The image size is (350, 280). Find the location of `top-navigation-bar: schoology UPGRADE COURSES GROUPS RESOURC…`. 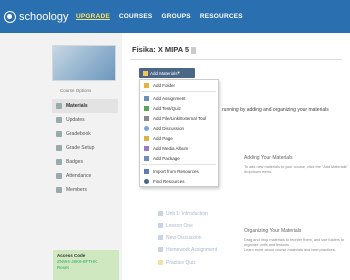

top-navigation-bar: schoology UPGRADE COURSES GROUPS RESOURC… is located at coordinates (175, 16).